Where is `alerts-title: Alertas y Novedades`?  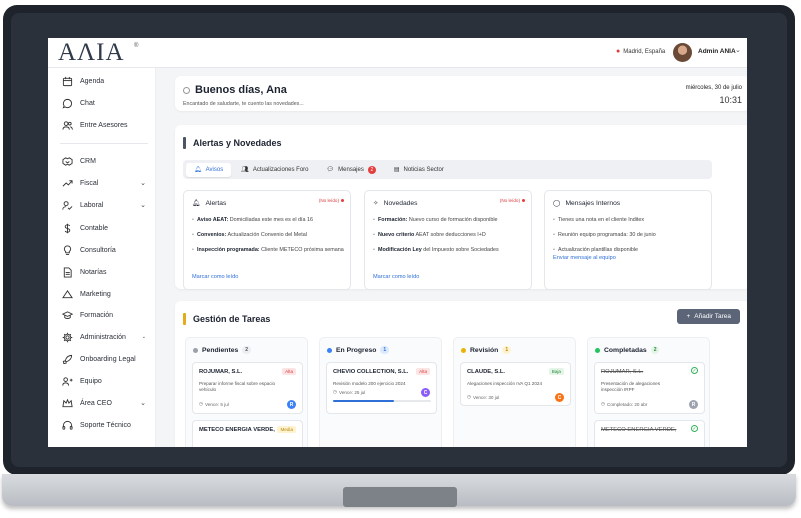
alerts-title: Alertas y Novedades is located at coordinates (232, 143).